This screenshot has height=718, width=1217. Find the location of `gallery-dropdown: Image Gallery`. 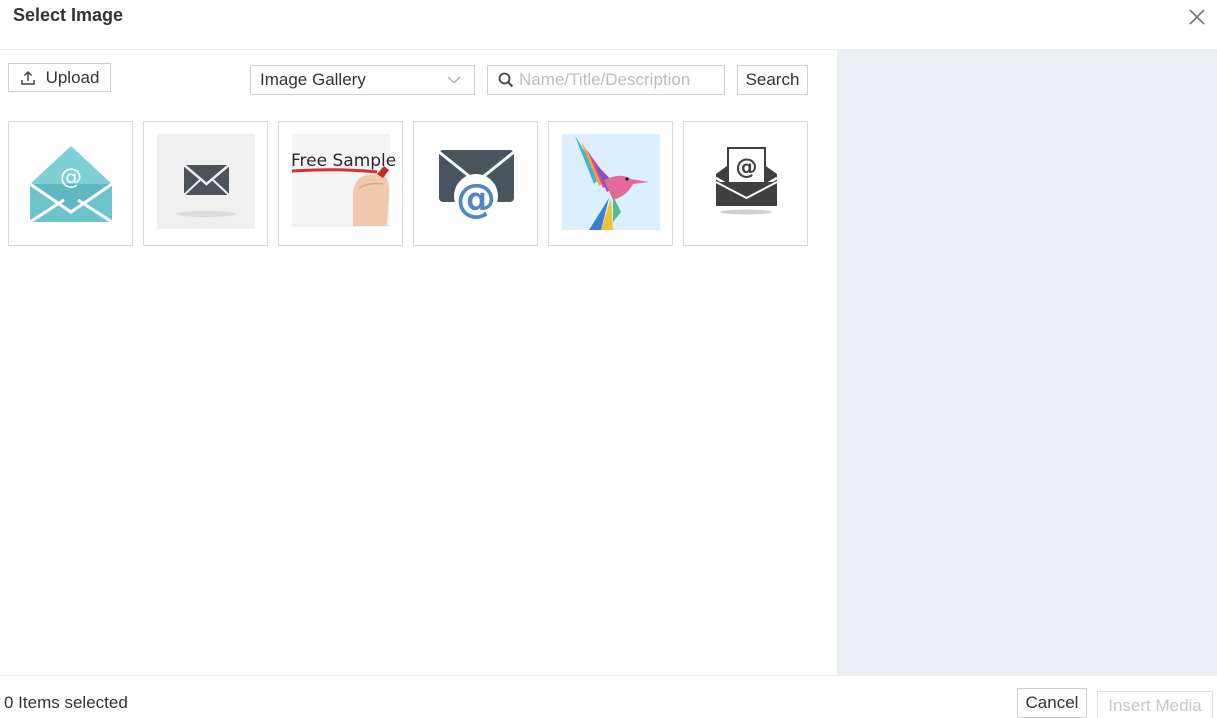

gallery-dropdown: Image Gallery is located at coordinates (362, 80).